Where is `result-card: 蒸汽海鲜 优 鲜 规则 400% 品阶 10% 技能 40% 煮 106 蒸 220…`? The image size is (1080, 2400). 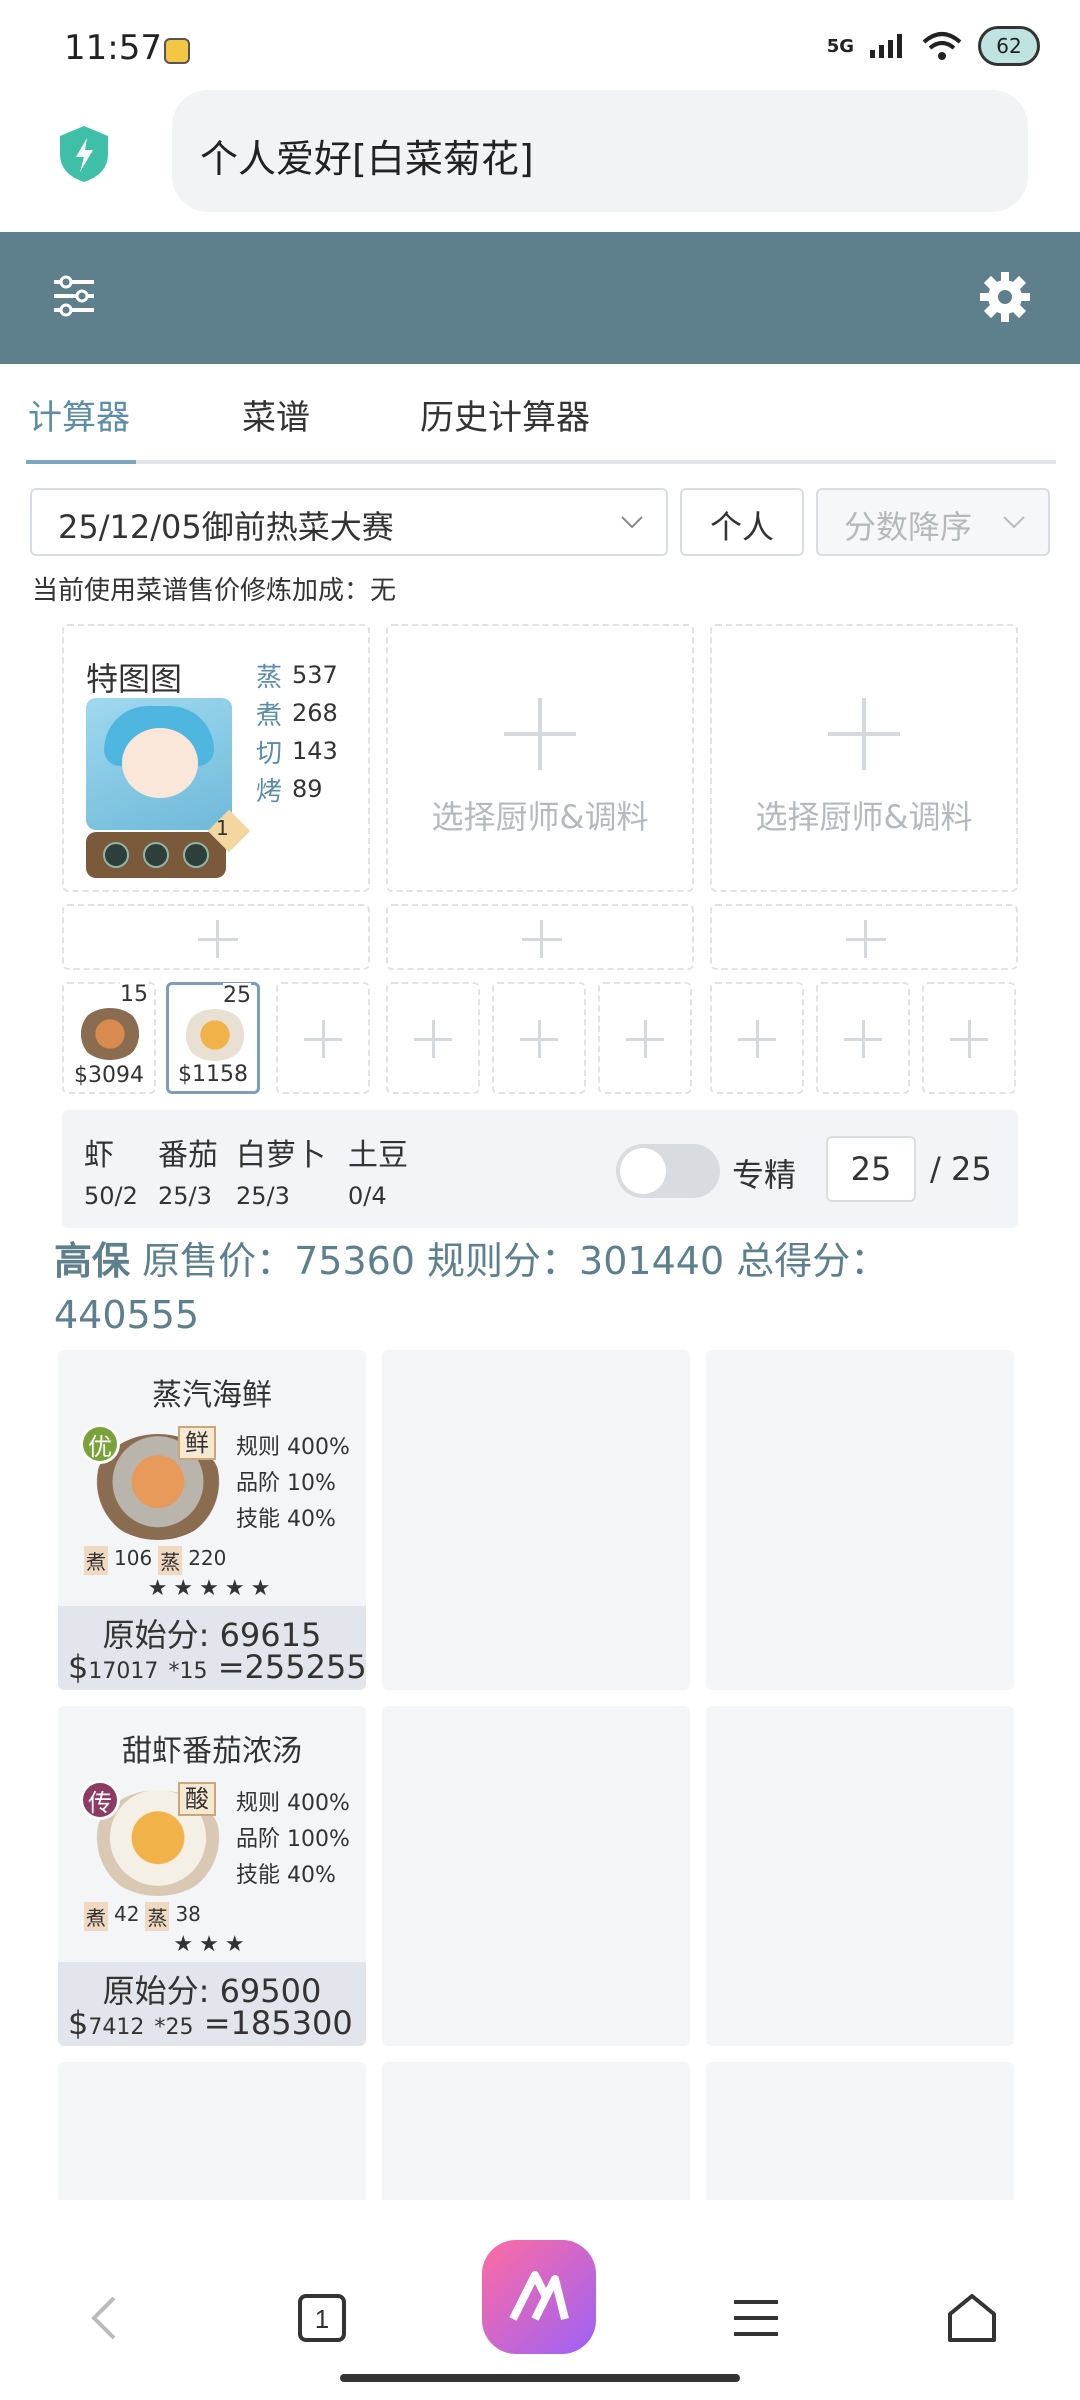
result-card: 蒸汽海鲜 优 鲜 规则 400% 品阶 10% 技能 40% 煮 106 蒸 220… is located at coordinates (212, 1520).